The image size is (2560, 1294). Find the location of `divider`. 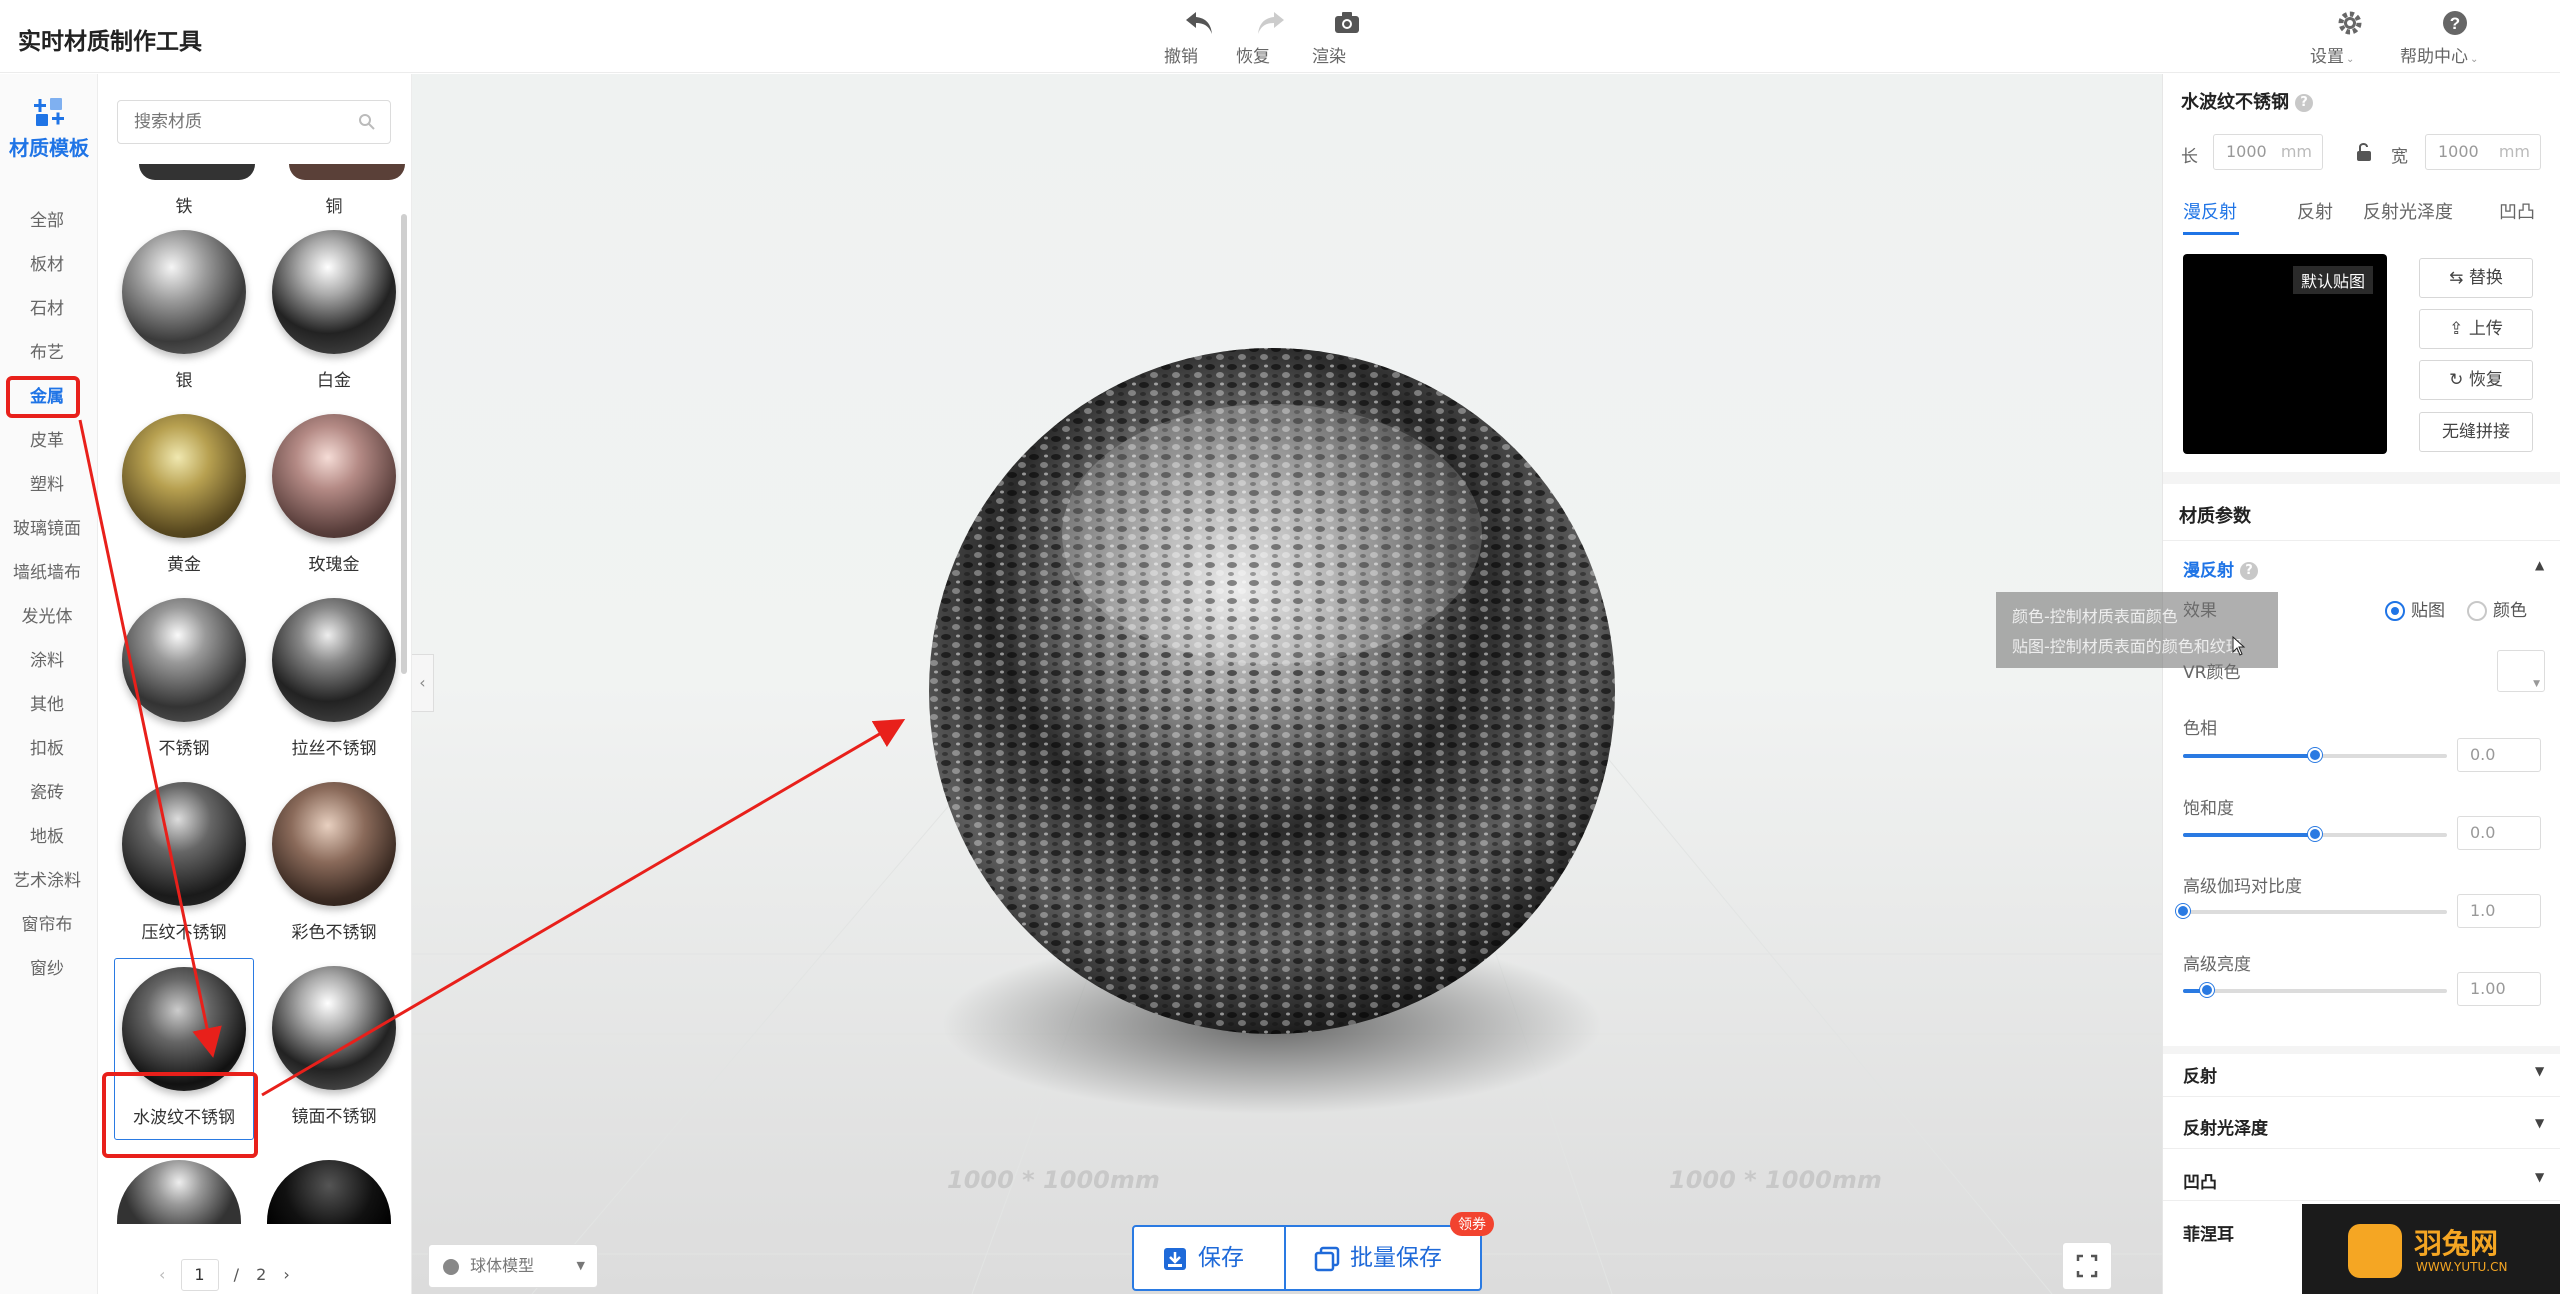

divider is located at coordinates (2361, 540).